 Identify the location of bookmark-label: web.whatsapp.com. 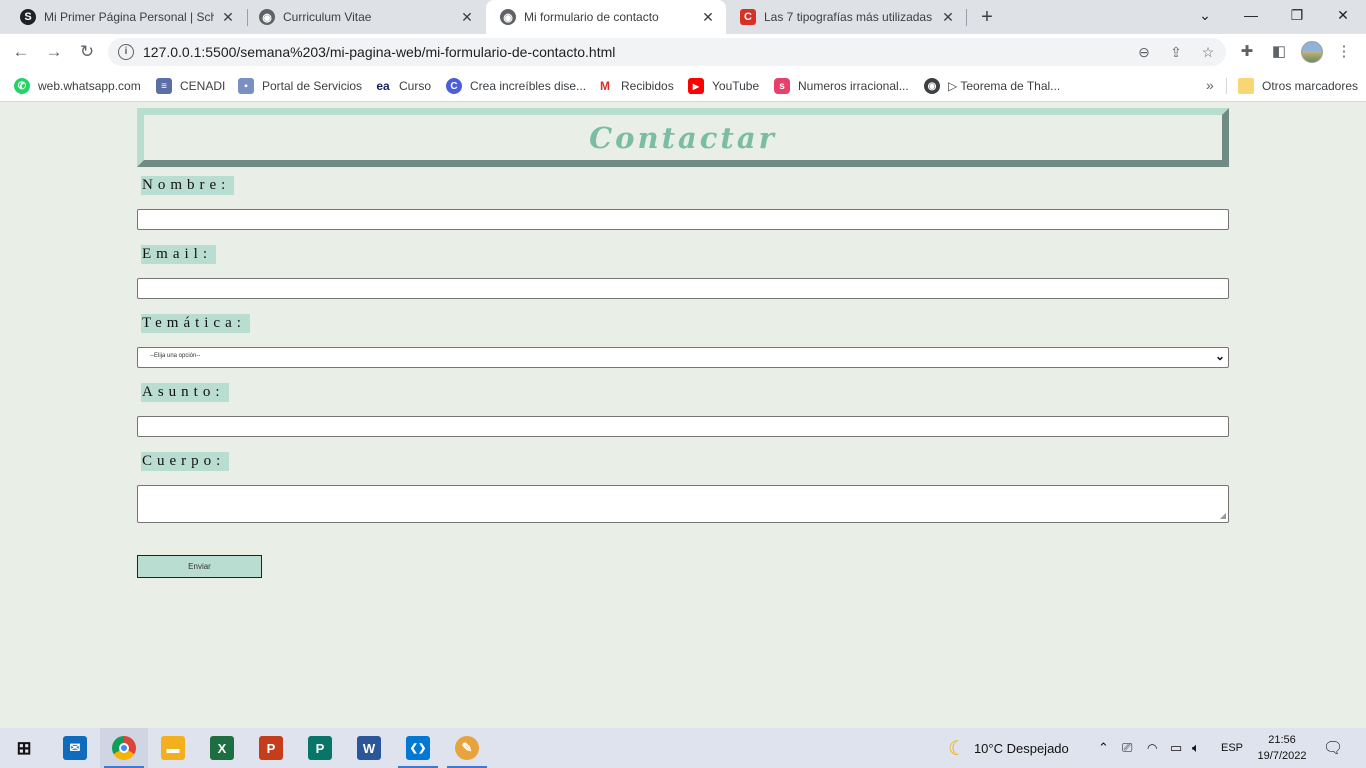
(89, 86).